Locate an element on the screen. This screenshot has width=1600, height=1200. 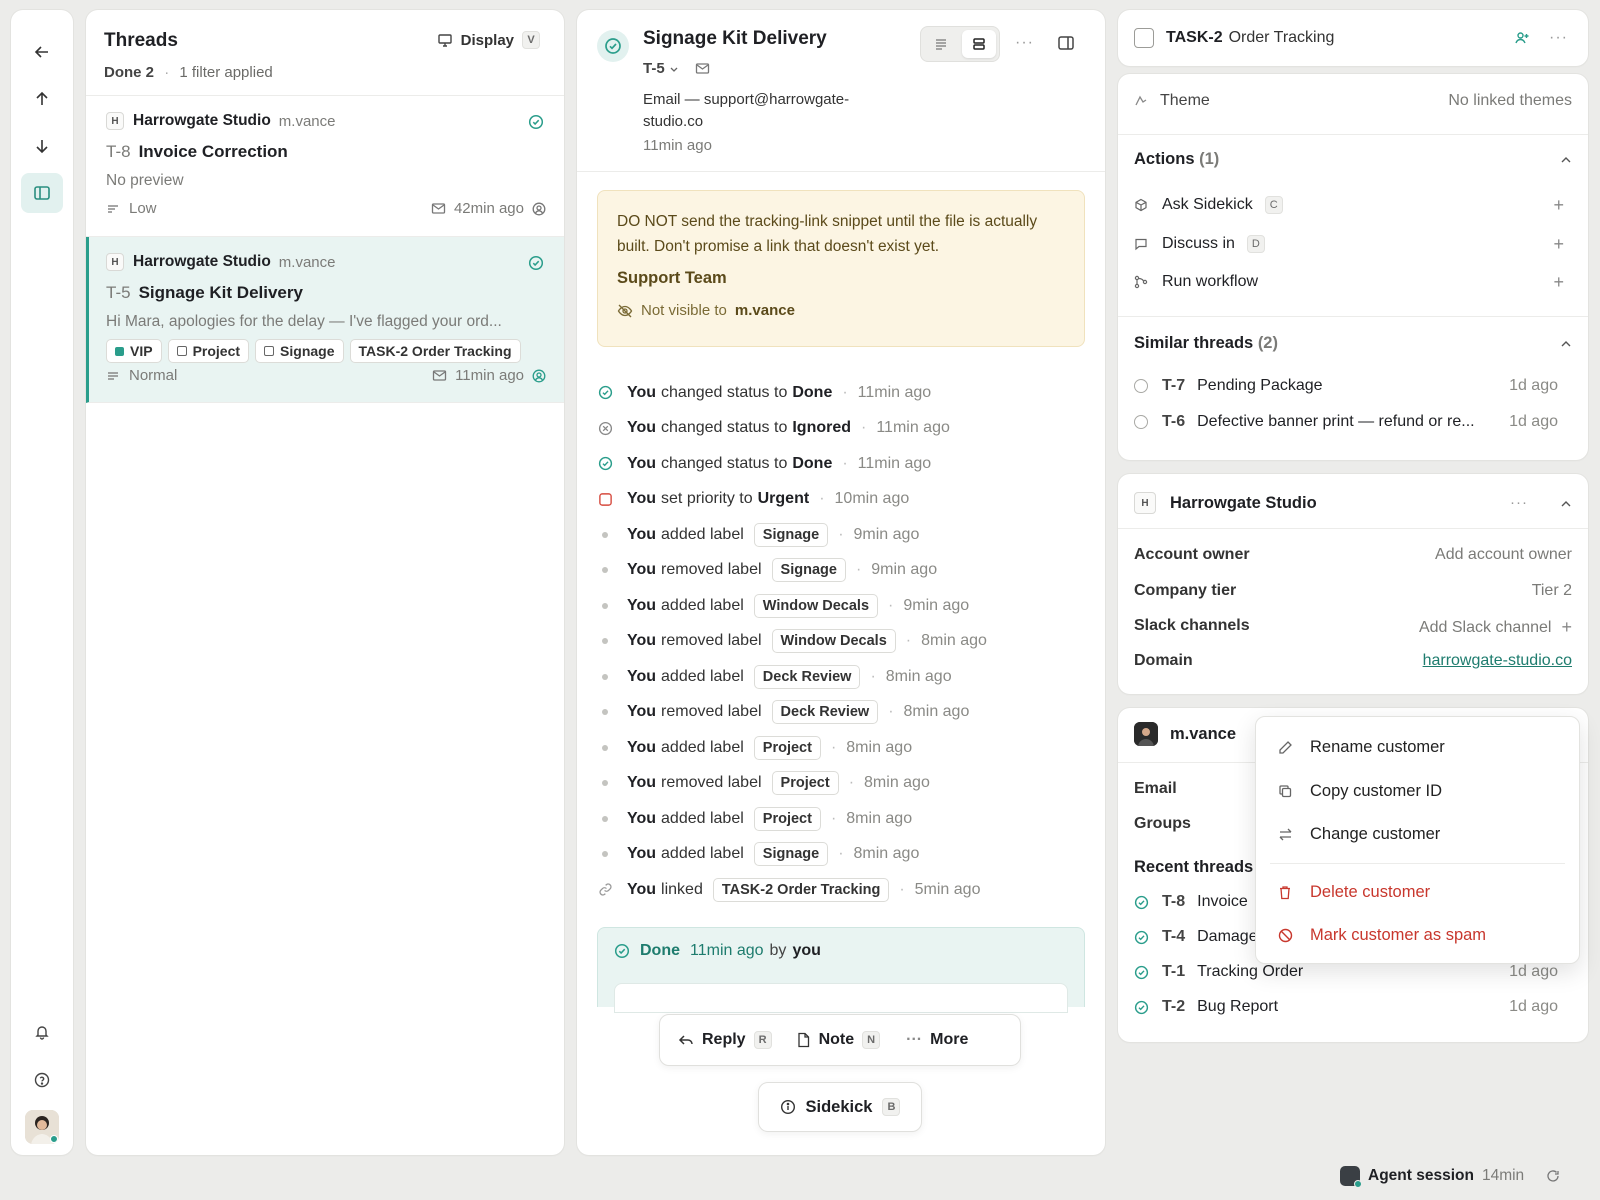
theme-row: Theme No linked themes is located at coordinates (1353, 101).